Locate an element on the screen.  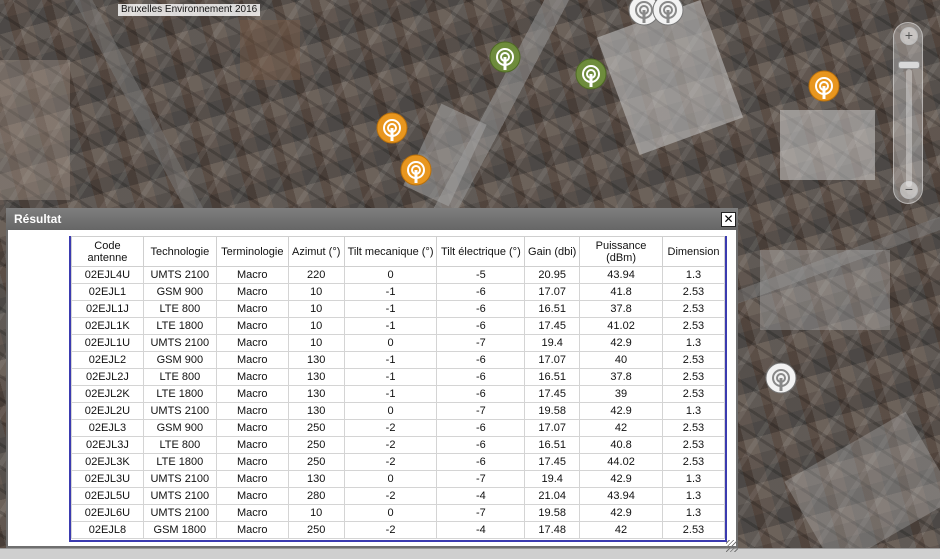
table-cell: 02EJL3 is located at coordinates (107, 428).